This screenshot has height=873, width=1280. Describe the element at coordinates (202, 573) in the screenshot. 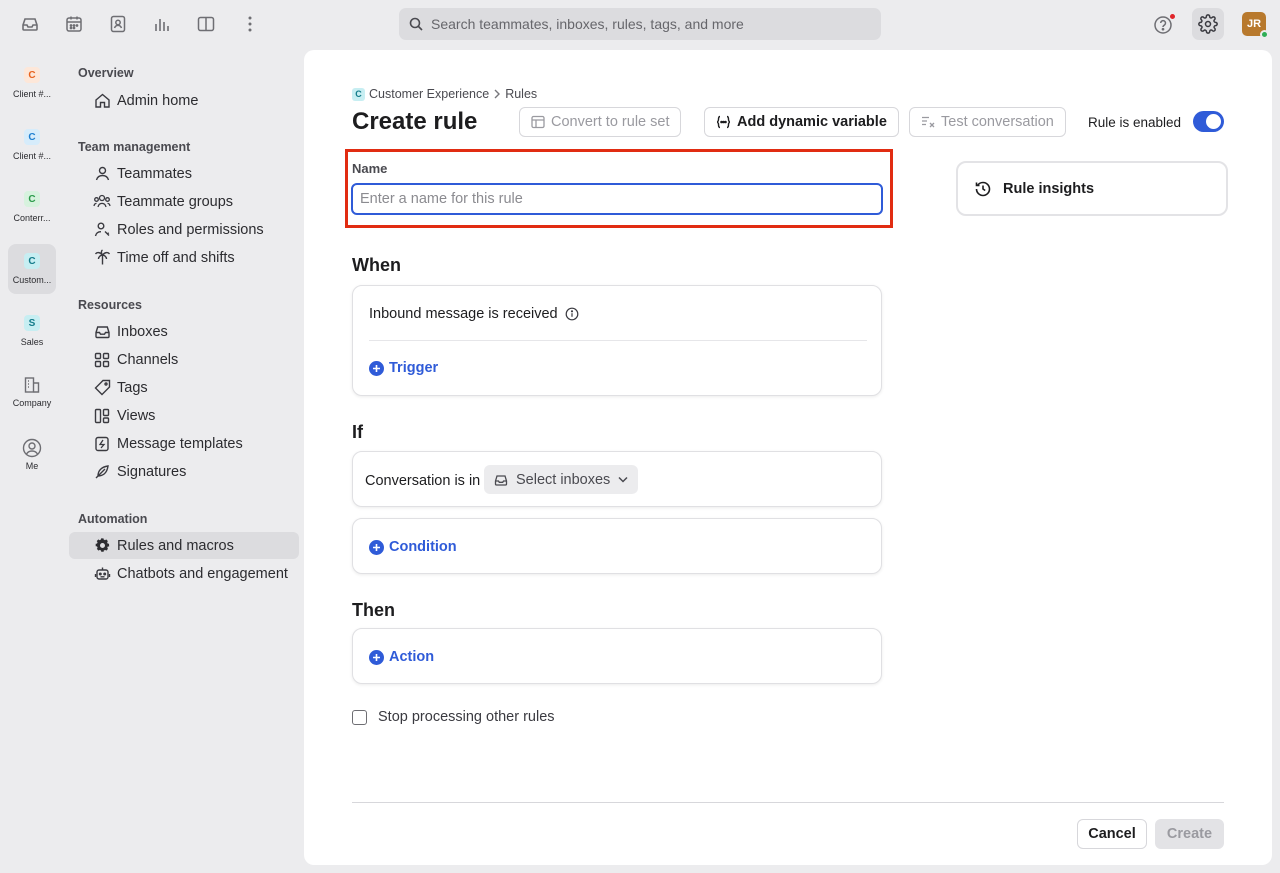

I see `nav-item-label: Chatbots and engagement` at that location.